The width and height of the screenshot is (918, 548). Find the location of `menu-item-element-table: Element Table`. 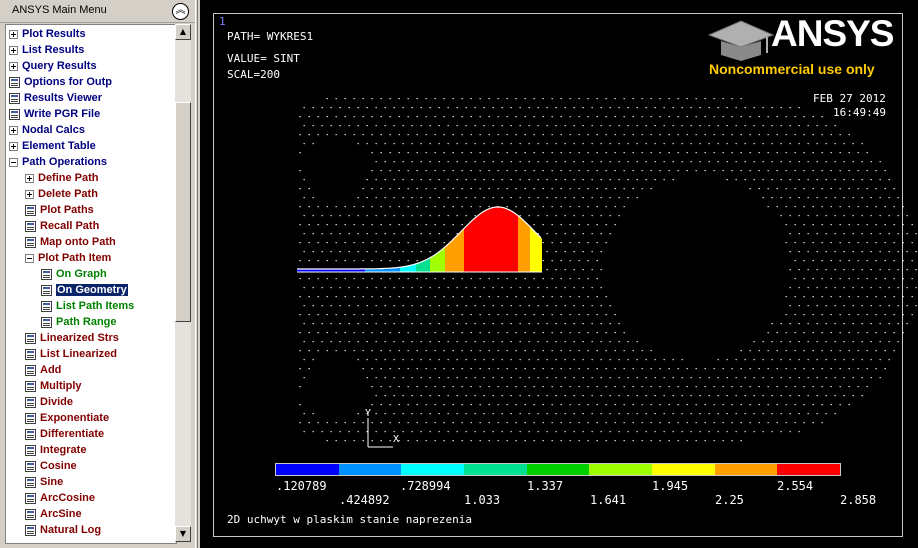

menu-item-element-table: Element Table is located at coordinates (52, 146).